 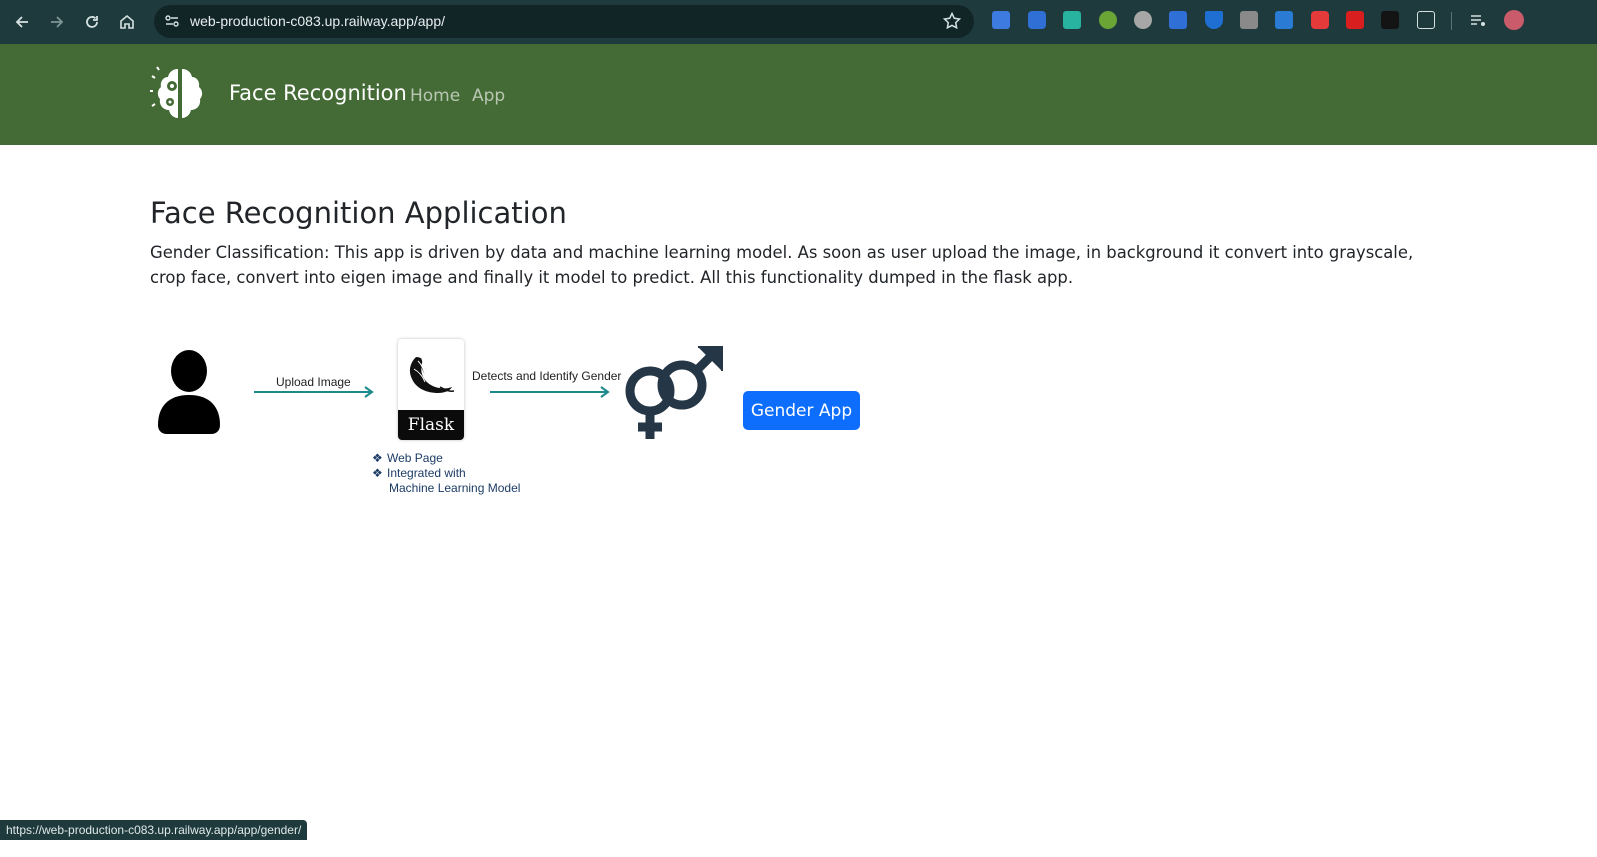 I want to click on user-silhouette-icon, so click(x=189, y=392).